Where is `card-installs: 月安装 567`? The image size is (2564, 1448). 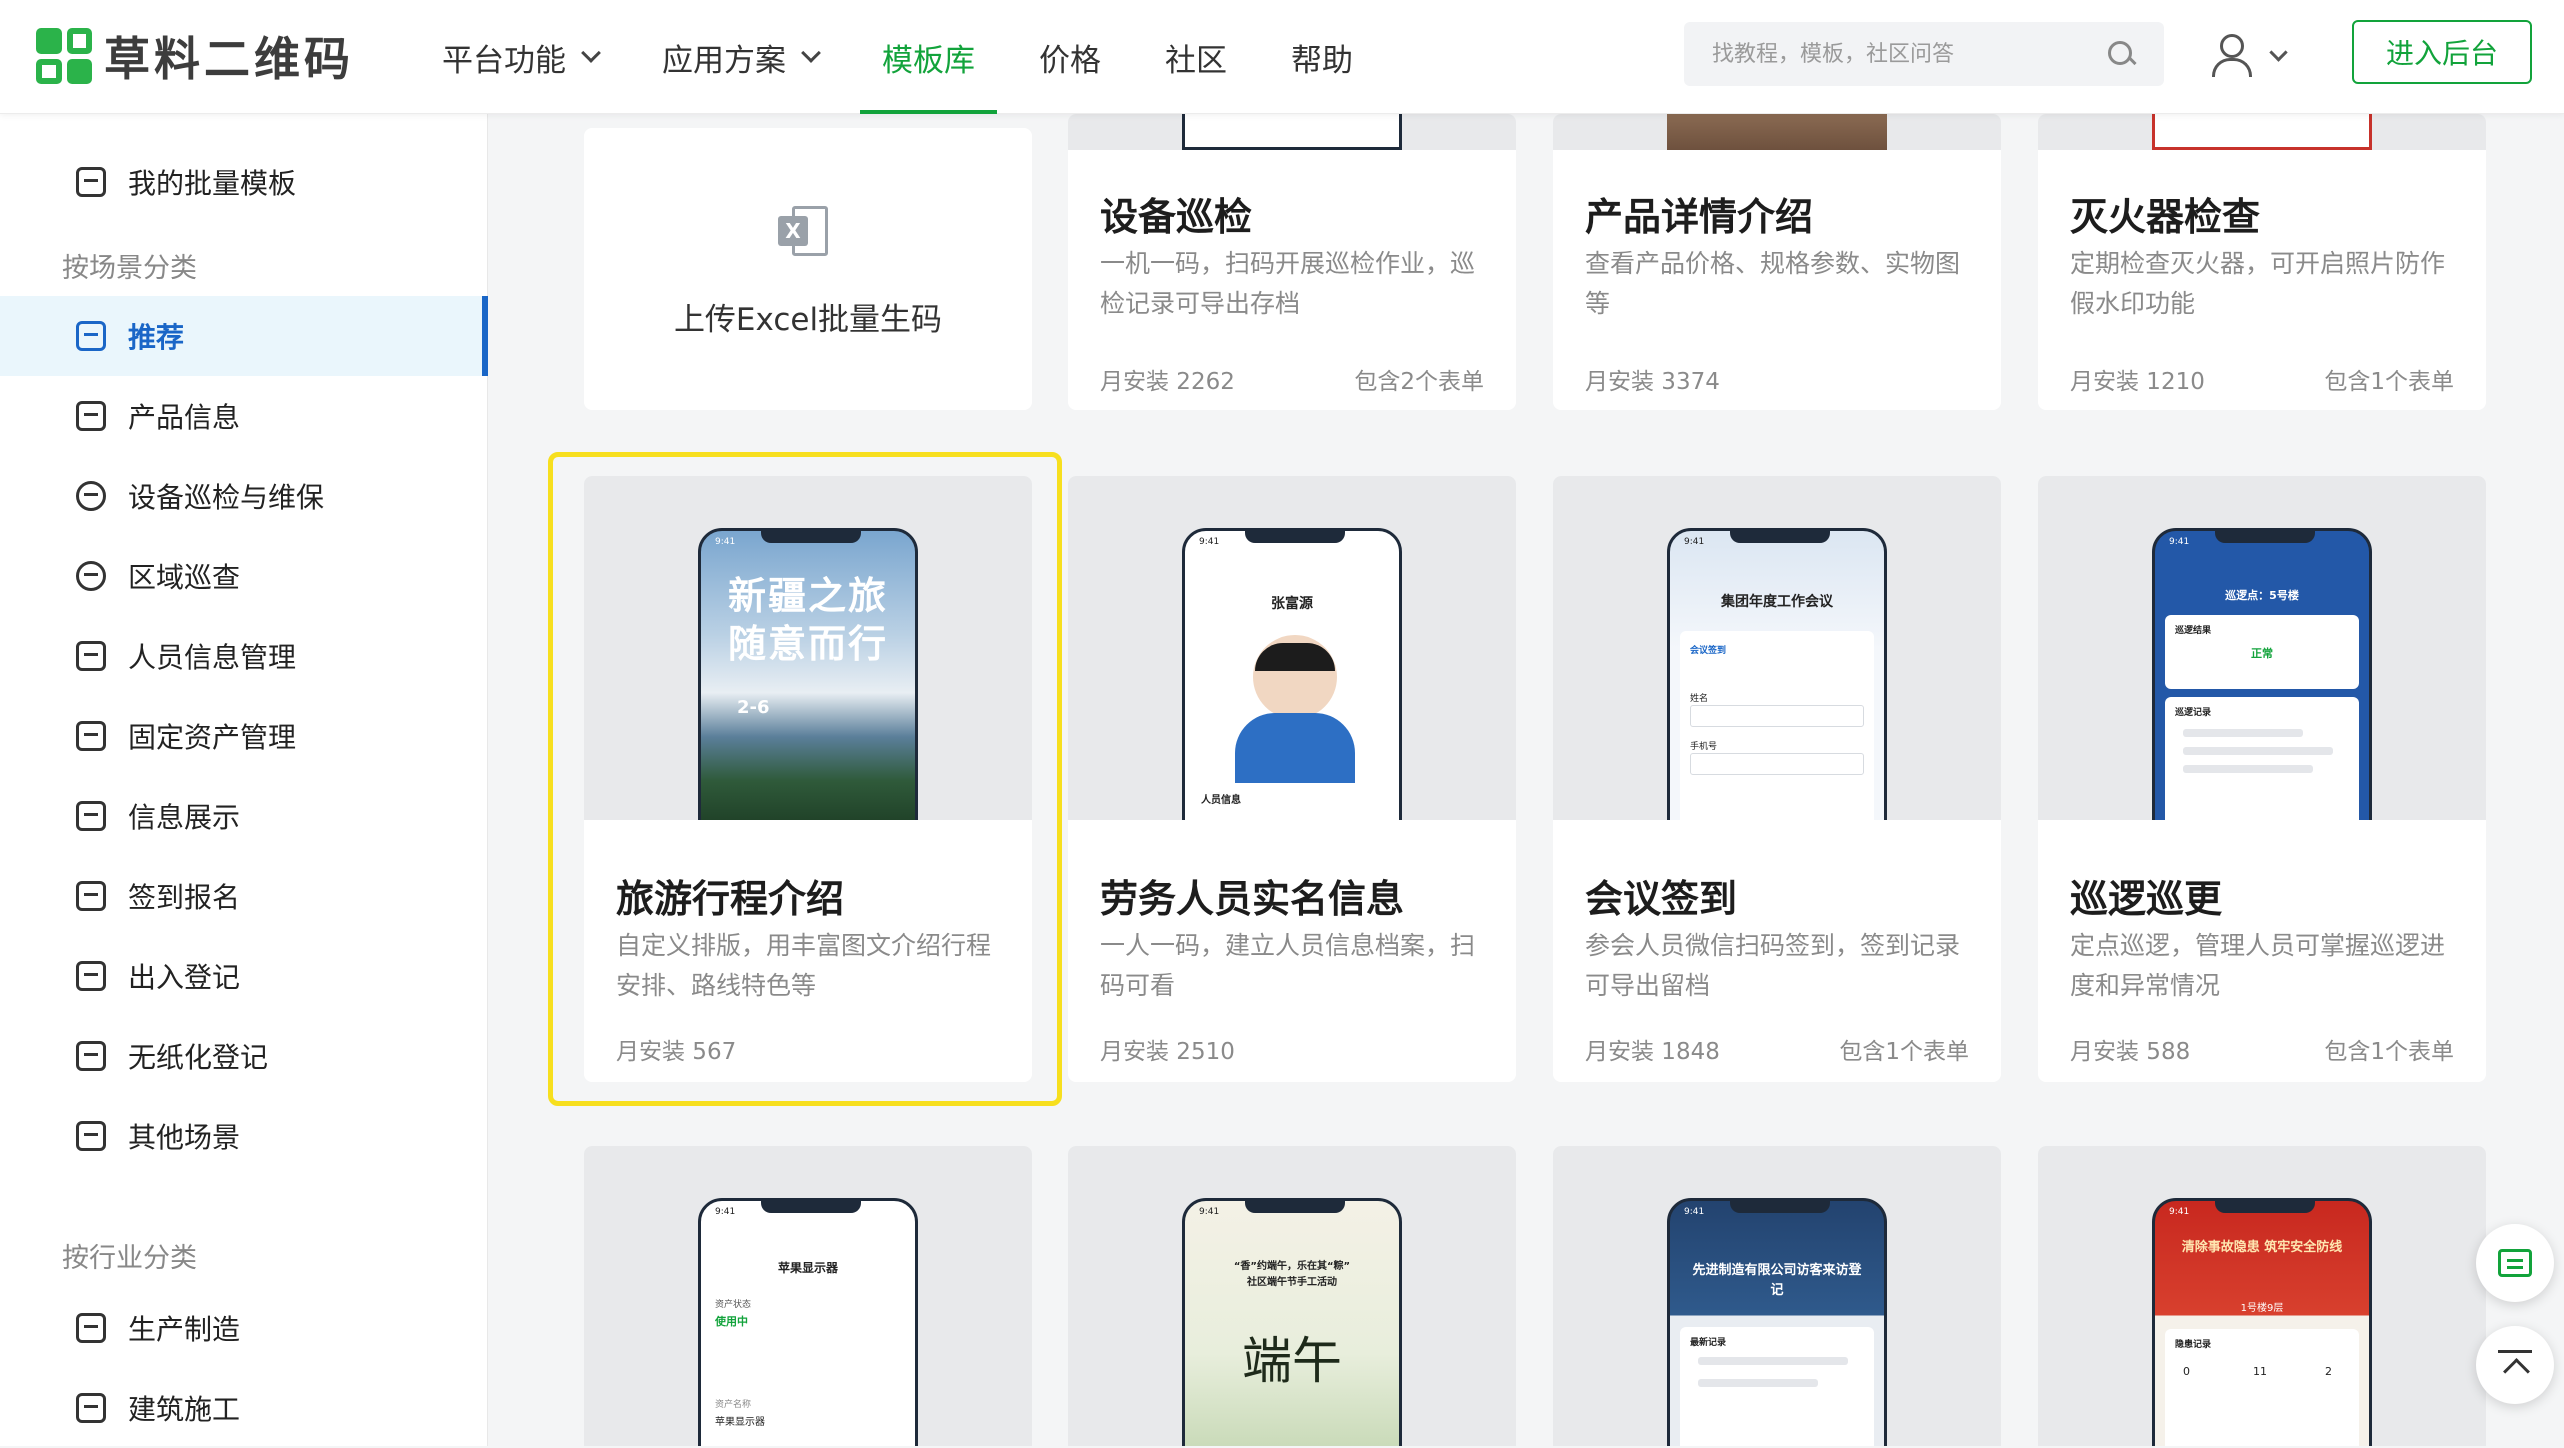 card-installs: 月安装 567 is located at coordinates (676, 1052).